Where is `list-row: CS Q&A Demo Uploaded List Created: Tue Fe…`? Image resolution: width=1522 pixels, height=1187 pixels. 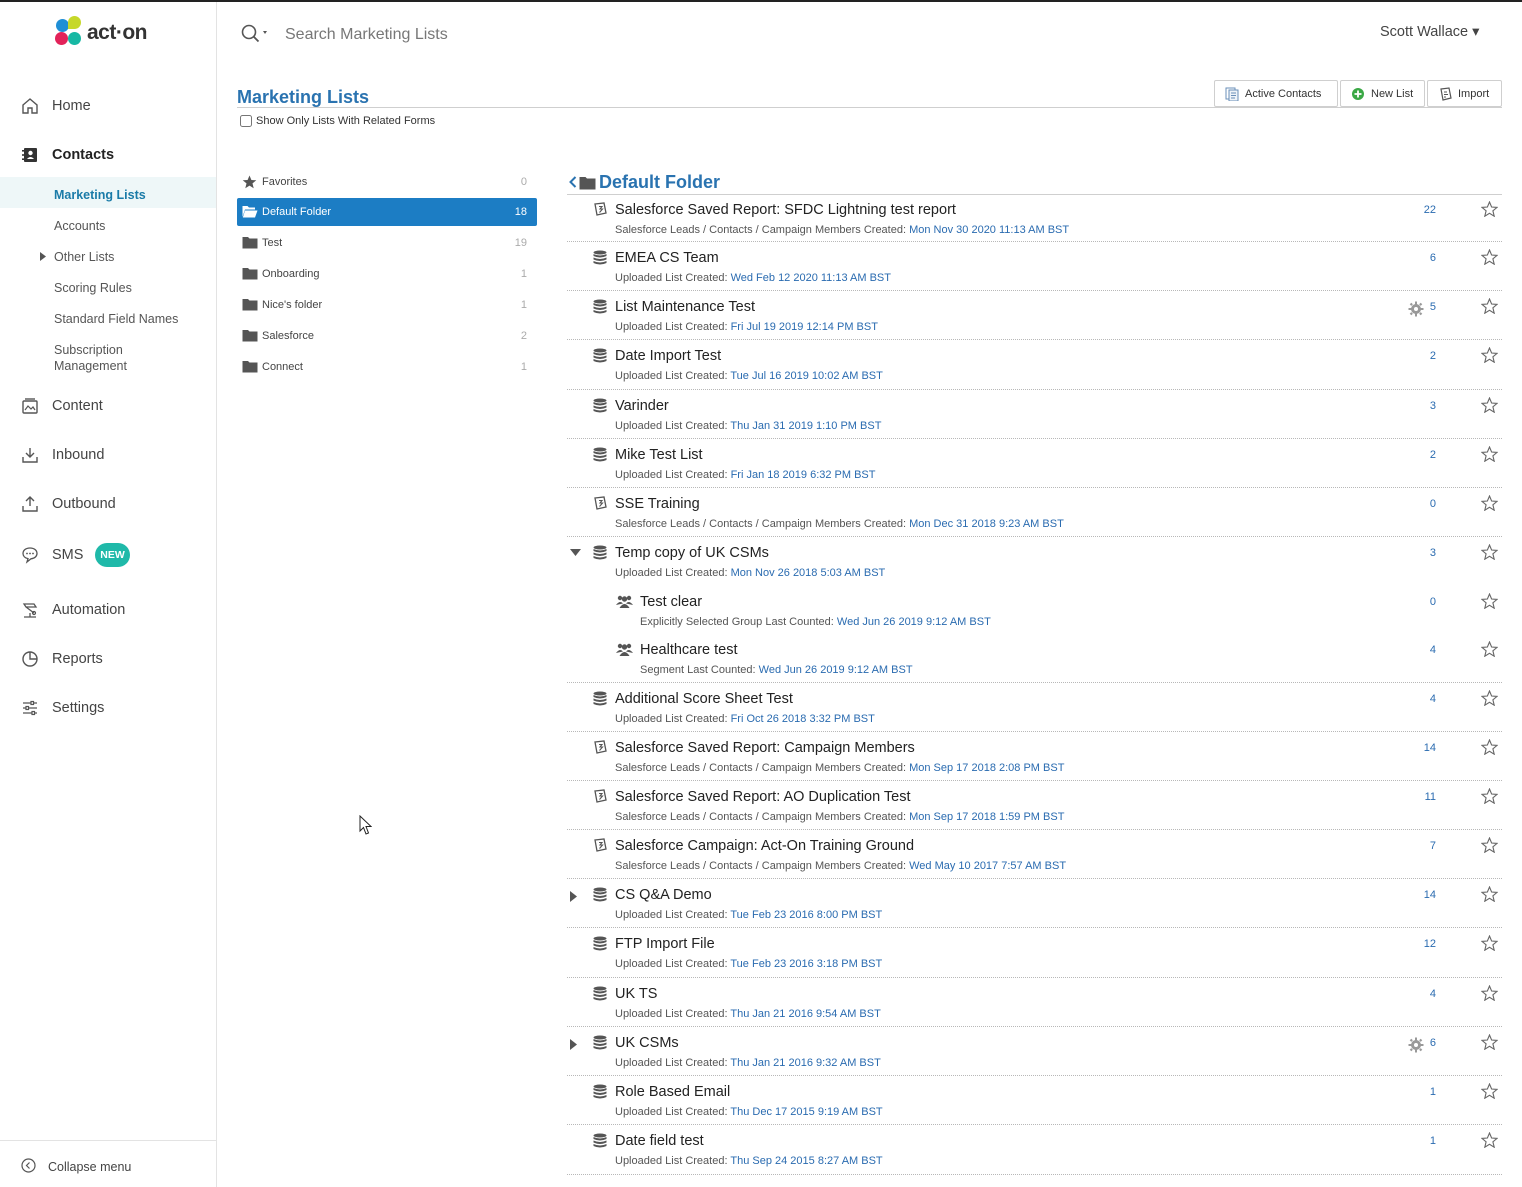 list-row: CS Q&A Demo Uploaded List Created: Tue Fe… is located at coordinates (1034, 904).